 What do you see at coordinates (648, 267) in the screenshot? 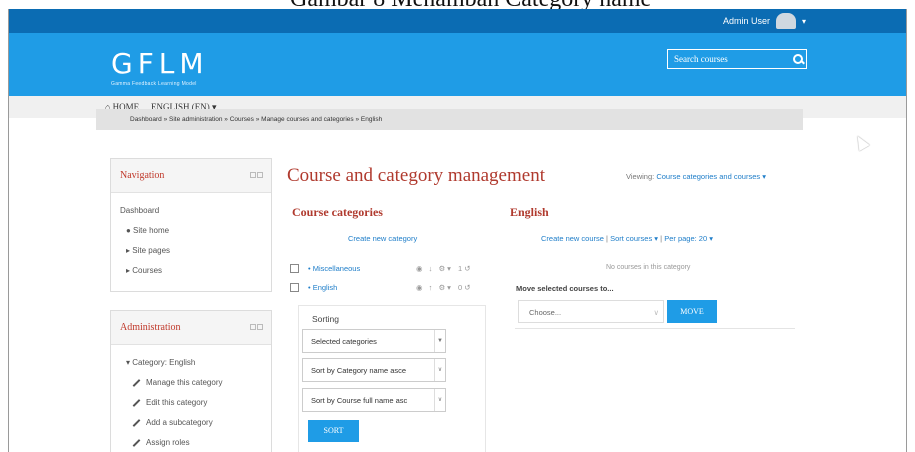
I see `no-courses-message: No courses in this category` at bounding box center [648, 267].